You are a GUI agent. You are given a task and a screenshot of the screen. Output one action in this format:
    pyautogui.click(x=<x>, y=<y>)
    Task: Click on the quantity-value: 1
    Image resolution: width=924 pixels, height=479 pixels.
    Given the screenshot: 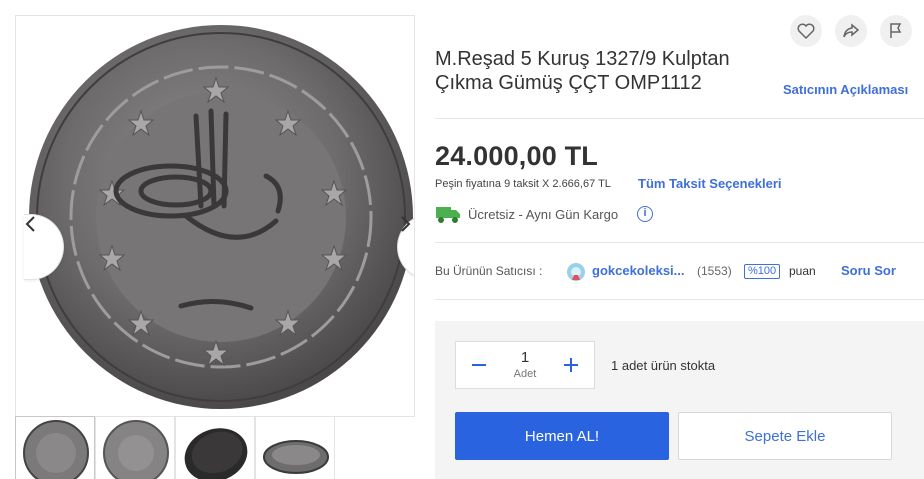 What is the action you would take?
    pyautogui.click(x=525, y=357)
    